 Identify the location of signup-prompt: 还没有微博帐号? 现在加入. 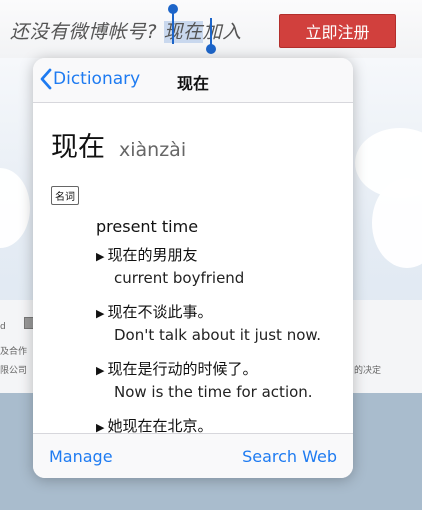
(126, 30).